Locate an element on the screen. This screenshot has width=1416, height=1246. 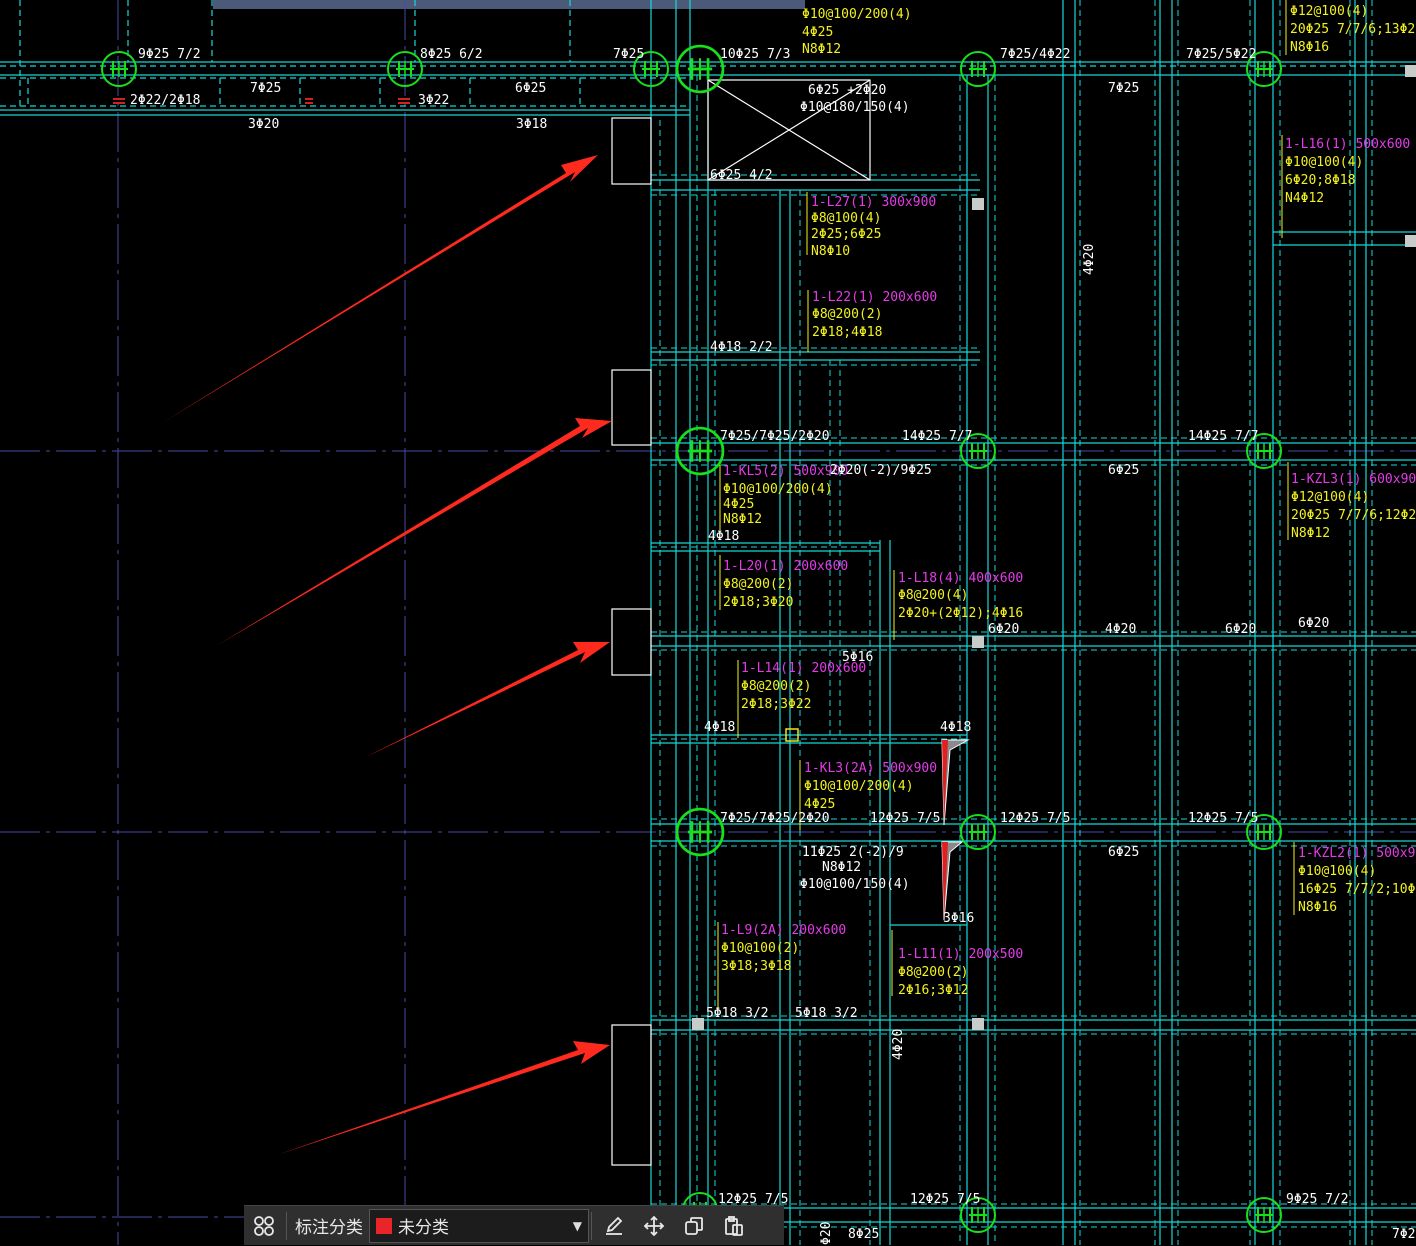
paste-icon is located at coordinates (734, 1225).